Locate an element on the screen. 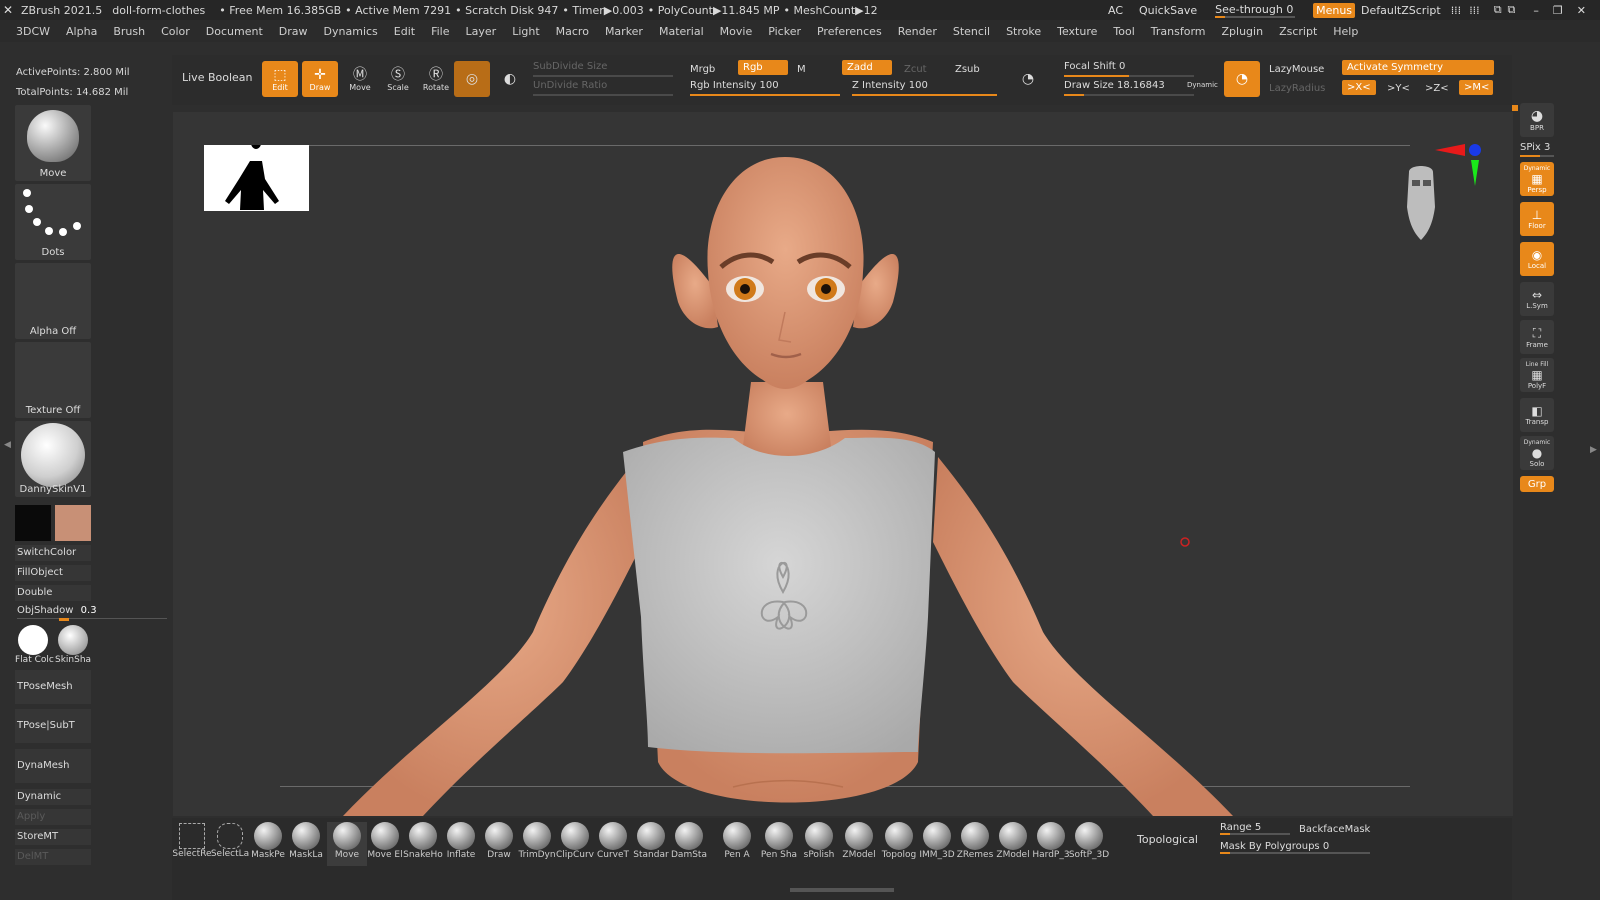 The image size is (1600, 900). seethrough-slider: See-through 0 is located at coordinates (1255, 10).